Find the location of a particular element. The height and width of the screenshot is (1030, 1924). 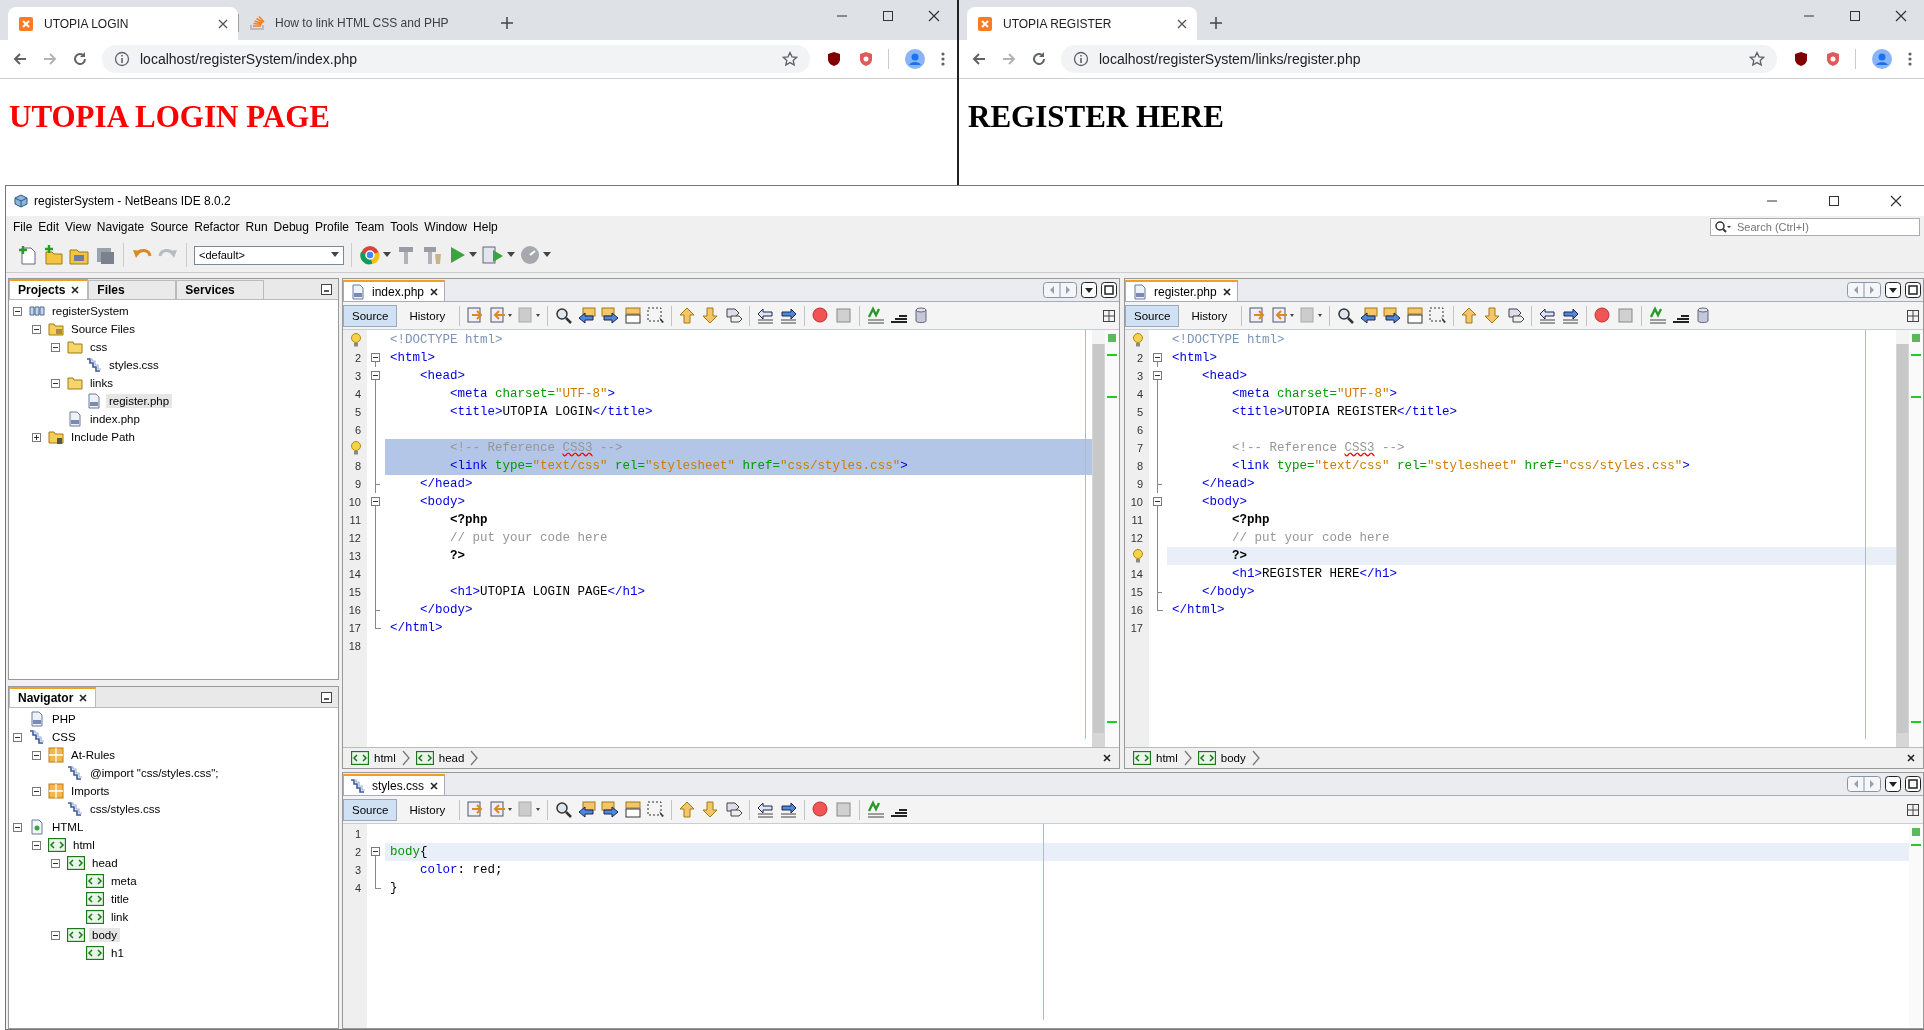

breadcrumb: body is located at coordinates (1221, 758).